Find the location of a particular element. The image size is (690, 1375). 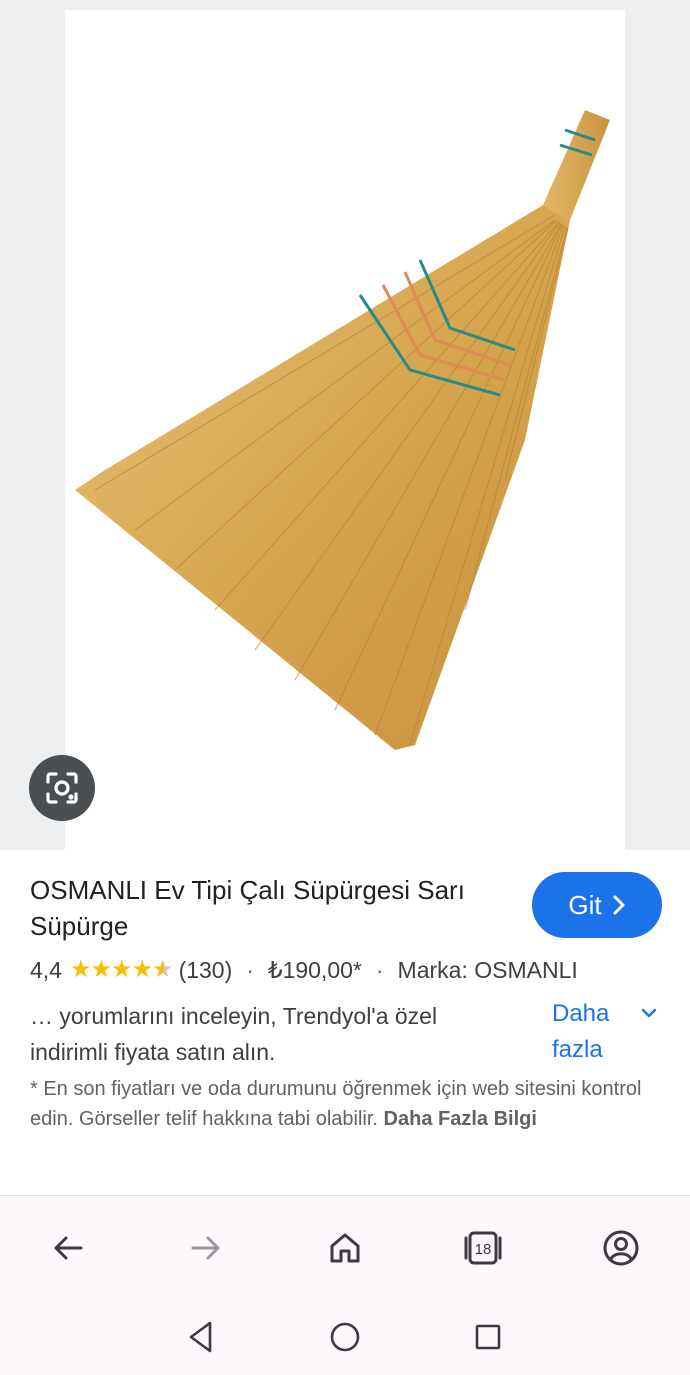

rating-stars: ★ ★ ★ ★ ★ is located at coordinates (121, 970).